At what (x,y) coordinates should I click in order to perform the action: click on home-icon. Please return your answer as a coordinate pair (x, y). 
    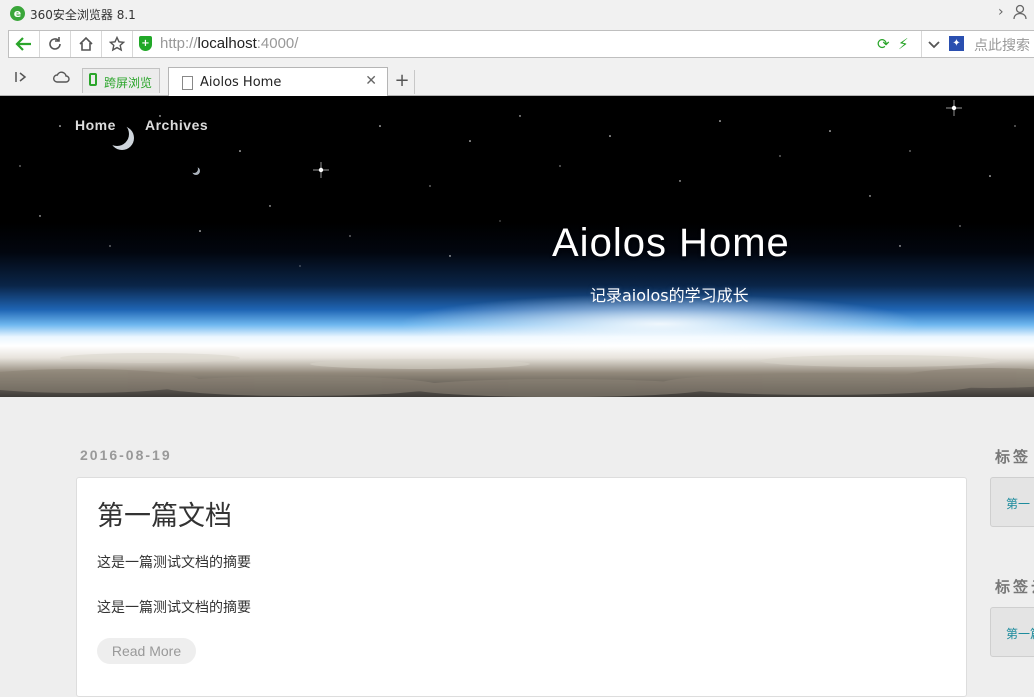
    Looking at the image, I should click on (86, 43).